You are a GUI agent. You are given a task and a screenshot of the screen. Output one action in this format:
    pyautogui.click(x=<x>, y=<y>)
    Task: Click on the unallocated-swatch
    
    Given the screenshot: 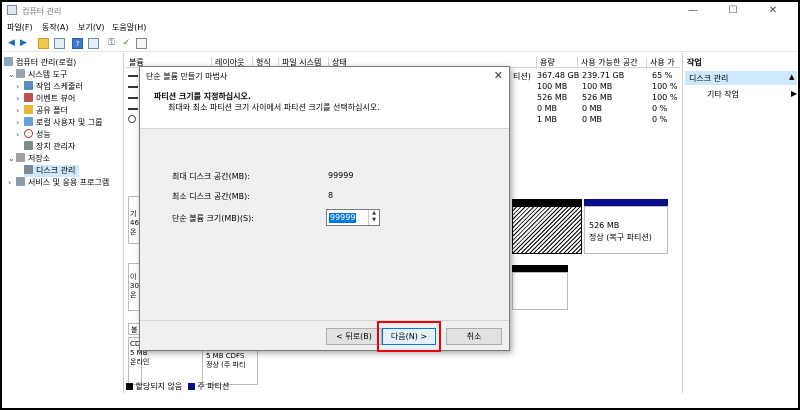 What is the action you would take?
    pyautogui.click(x=129, y=386)
    